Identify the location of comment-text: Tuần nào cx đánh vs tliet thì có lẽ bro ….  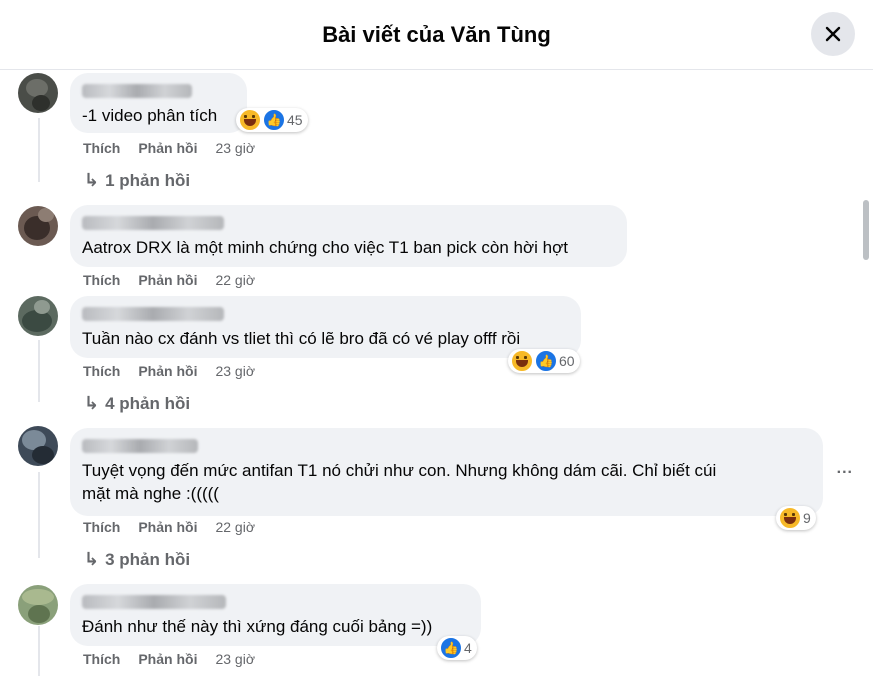
(301, 338).